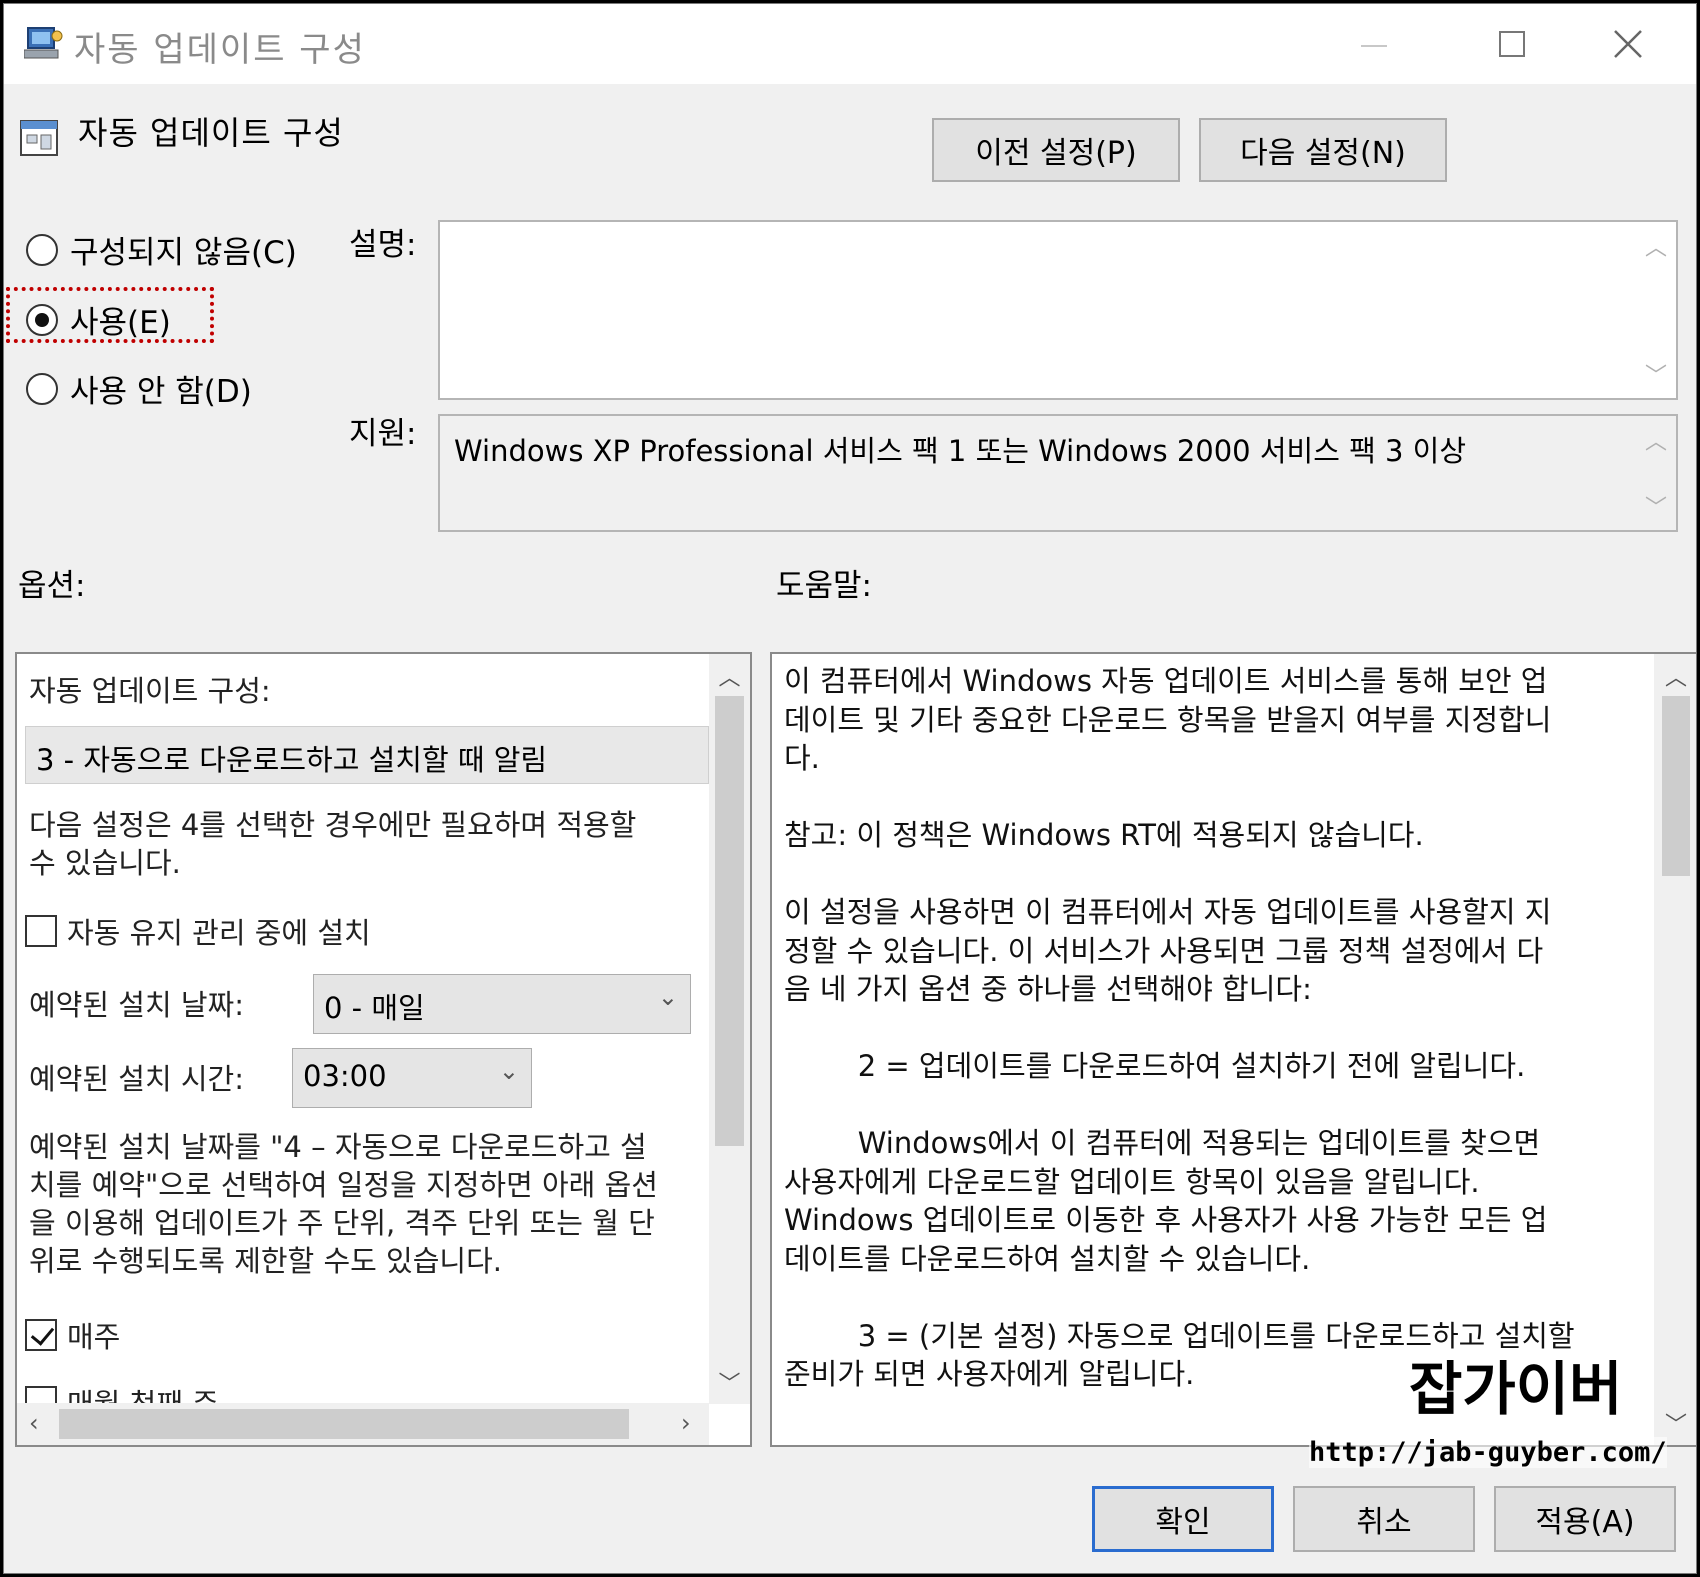 The height and width of the screenshot is (1577, 1700). I want to click on radio-disabled: 사용 안 함(D), so click(139, 388).